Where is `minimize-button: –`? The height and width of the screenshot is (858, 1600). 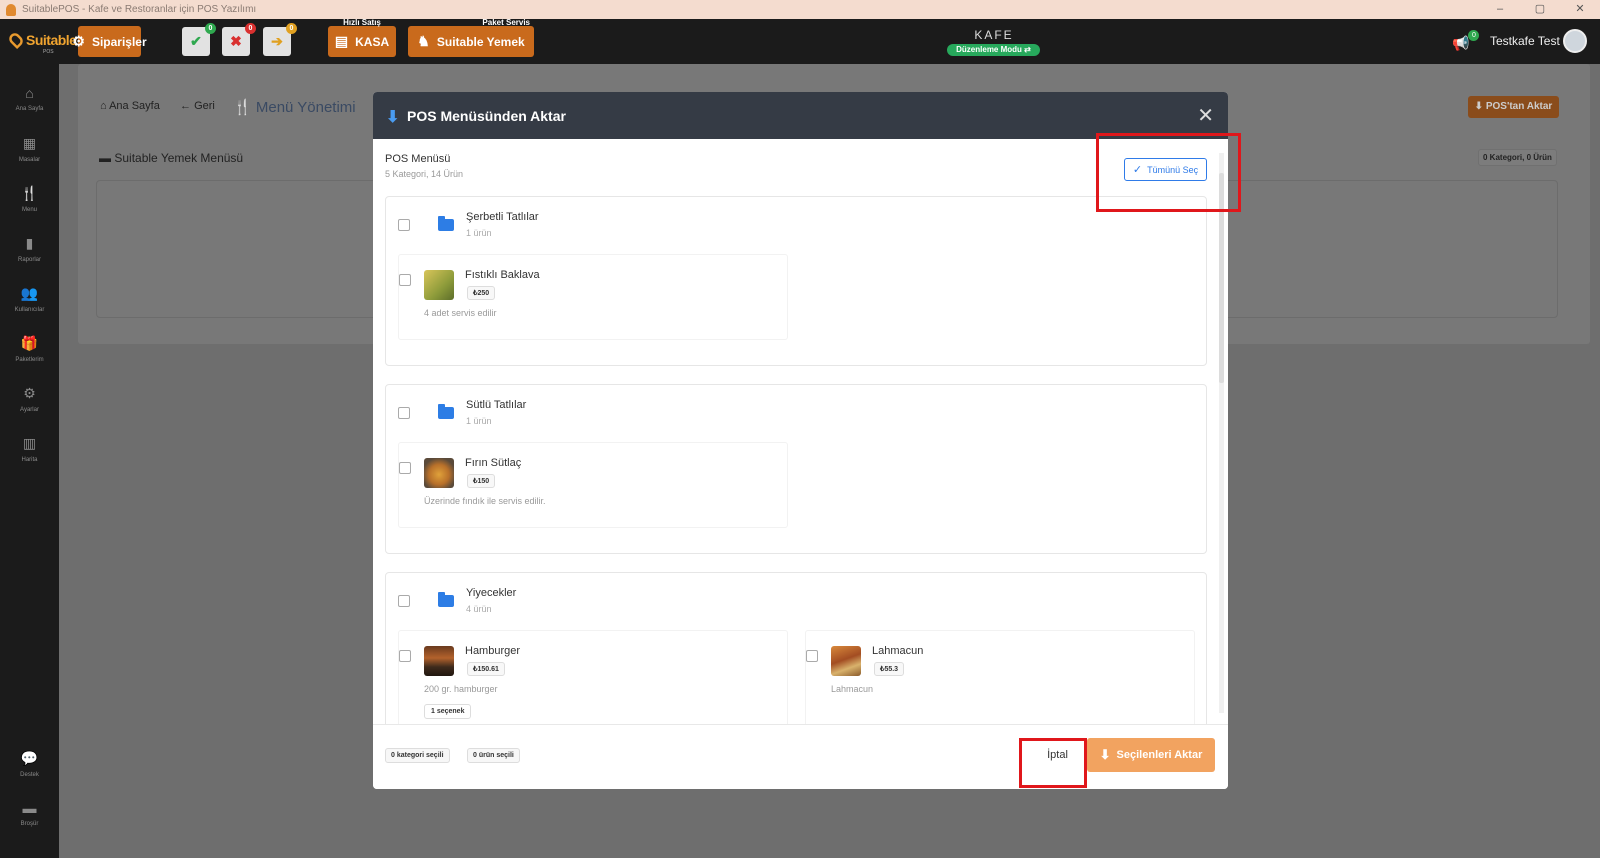 minimize-button: – is located at coordinates (1500, 9).